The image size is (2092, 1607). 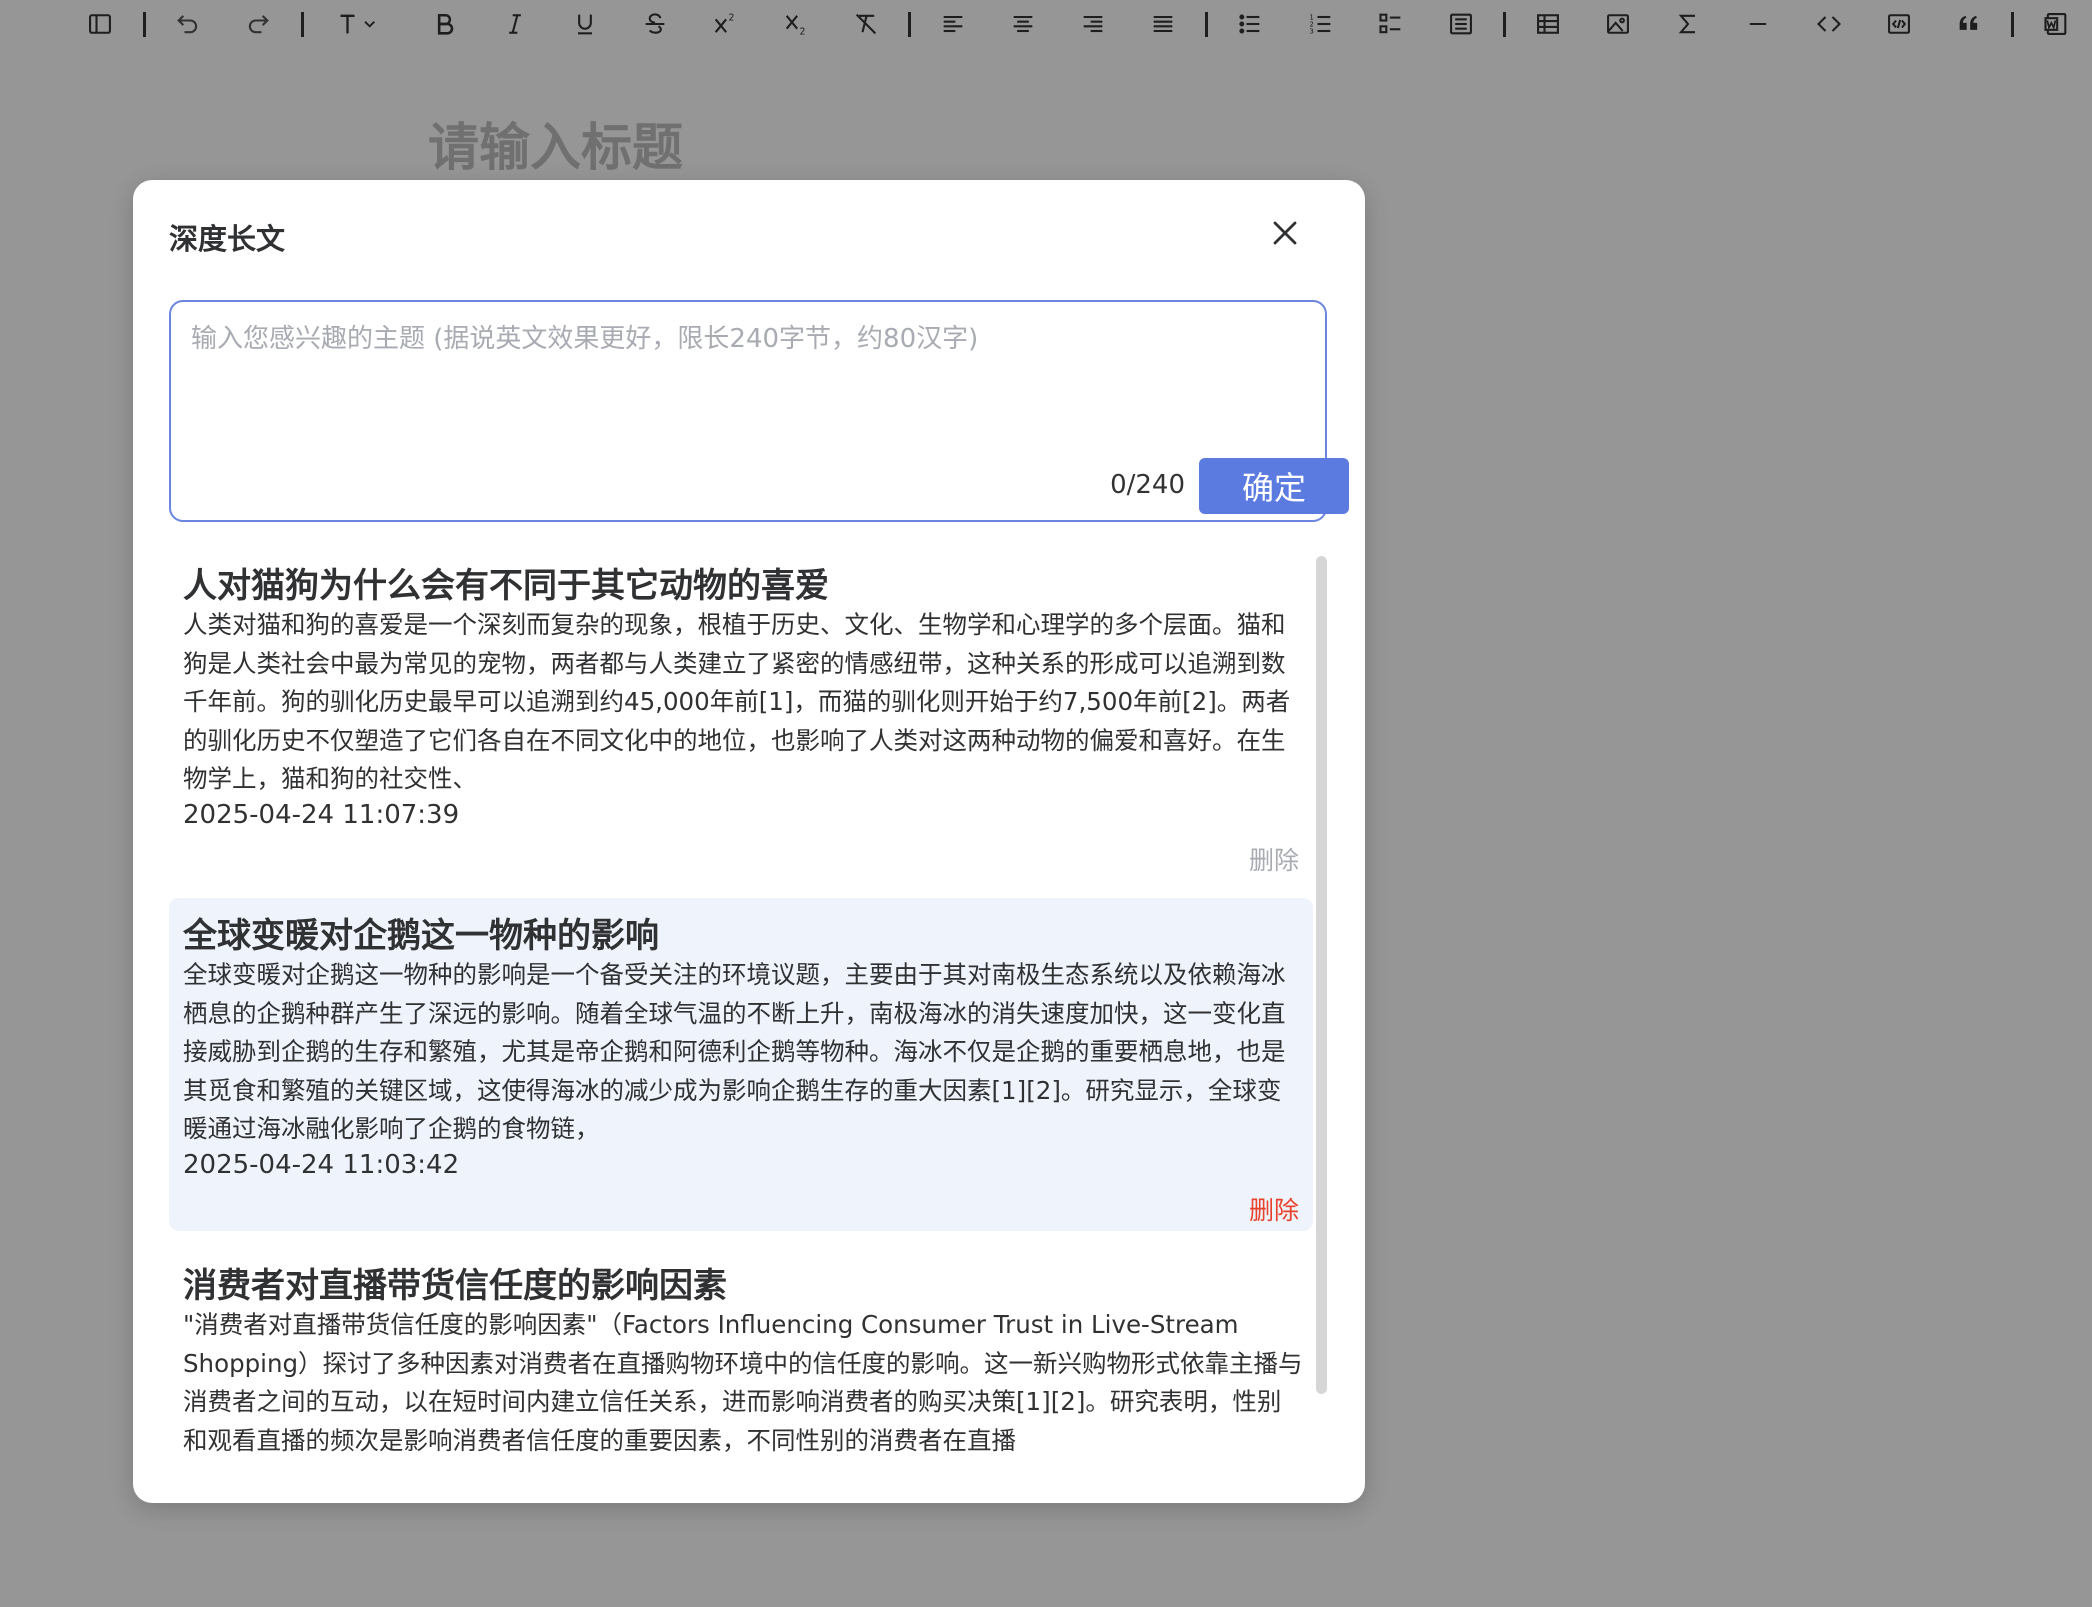 I want to click on list-scrollbar, so click(x=1321, y=1018).